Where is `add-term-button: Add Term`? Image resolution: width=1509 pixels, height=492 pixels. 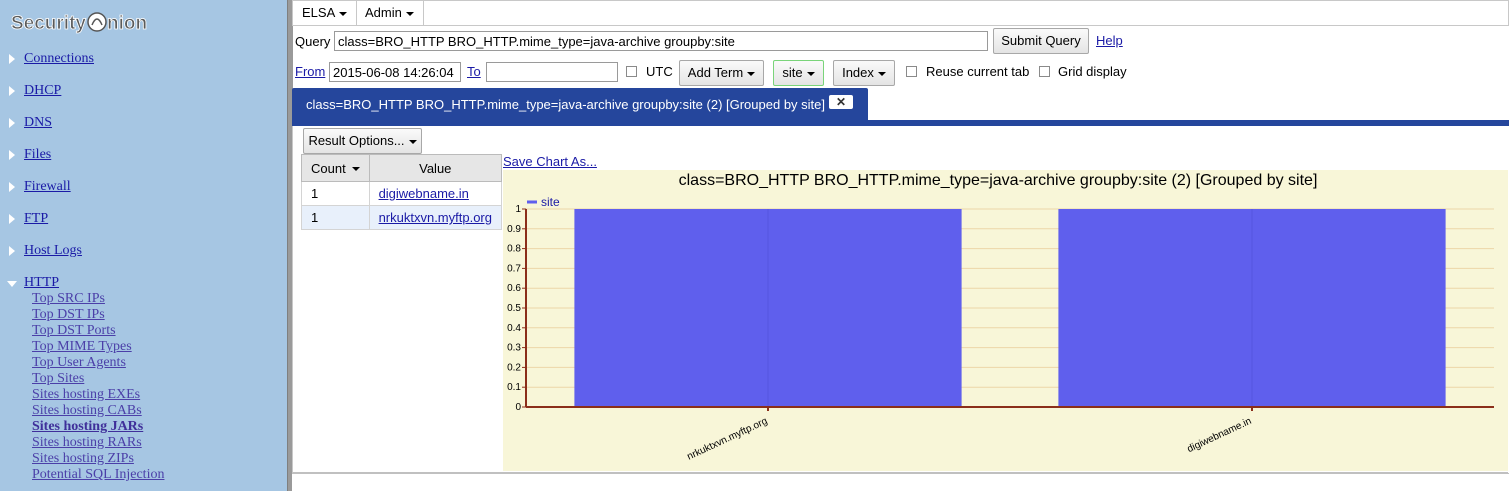
add-term-button: Add Term is located at coordinates (721, 73).